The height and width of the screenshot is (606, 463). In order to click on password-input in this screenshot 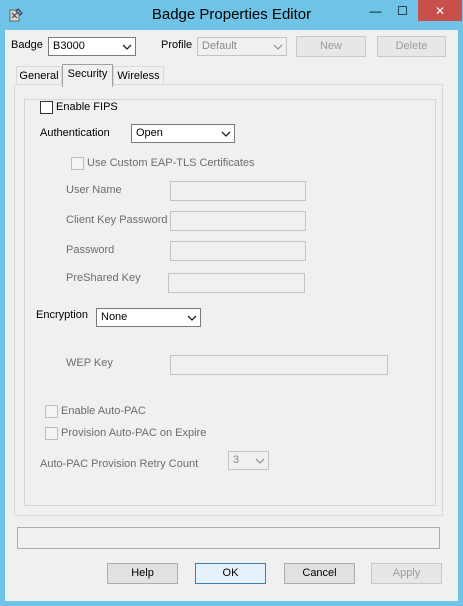, I will do `click(238, 251)`.